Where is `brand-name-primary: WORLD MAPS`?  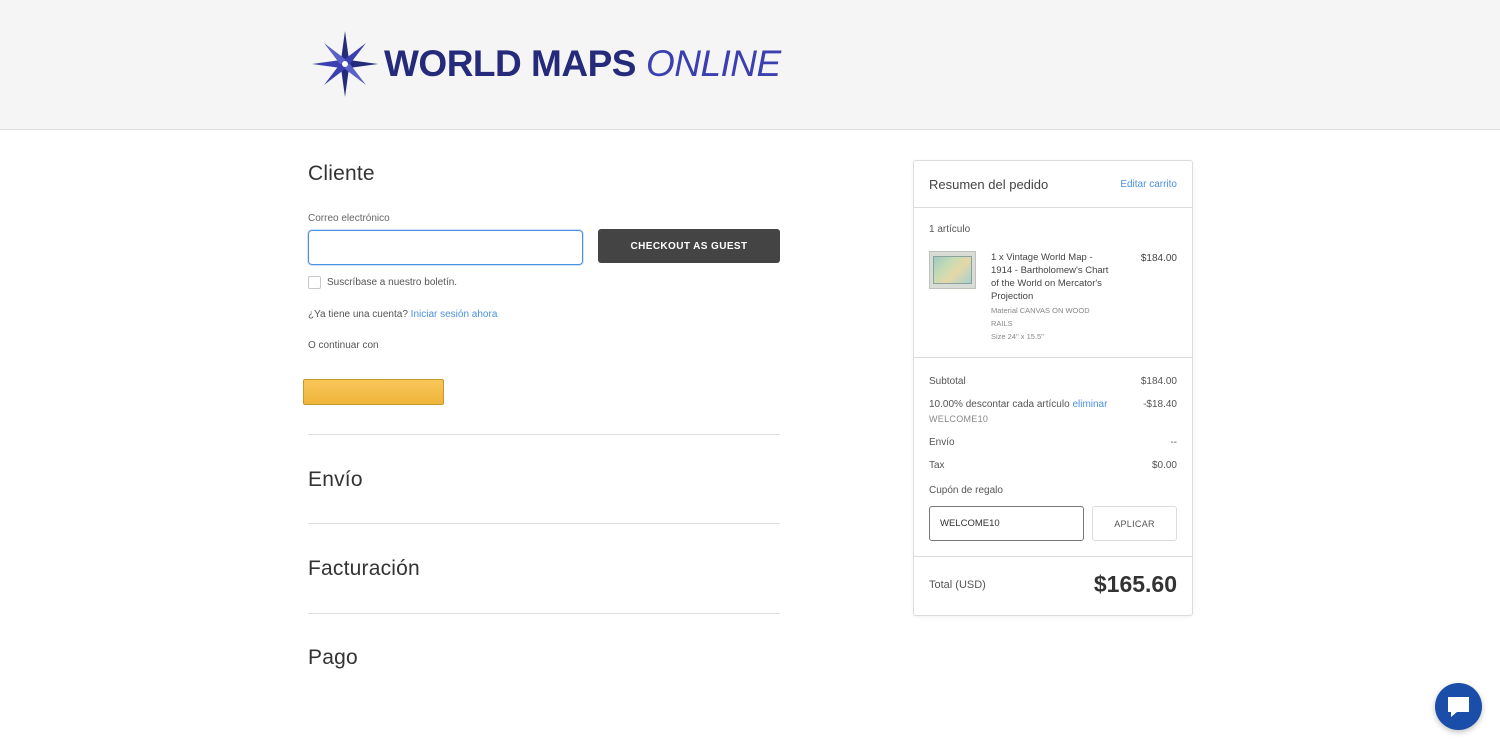
brand-name-primary: WORLD MAPS is located at coordinates (510, 63).